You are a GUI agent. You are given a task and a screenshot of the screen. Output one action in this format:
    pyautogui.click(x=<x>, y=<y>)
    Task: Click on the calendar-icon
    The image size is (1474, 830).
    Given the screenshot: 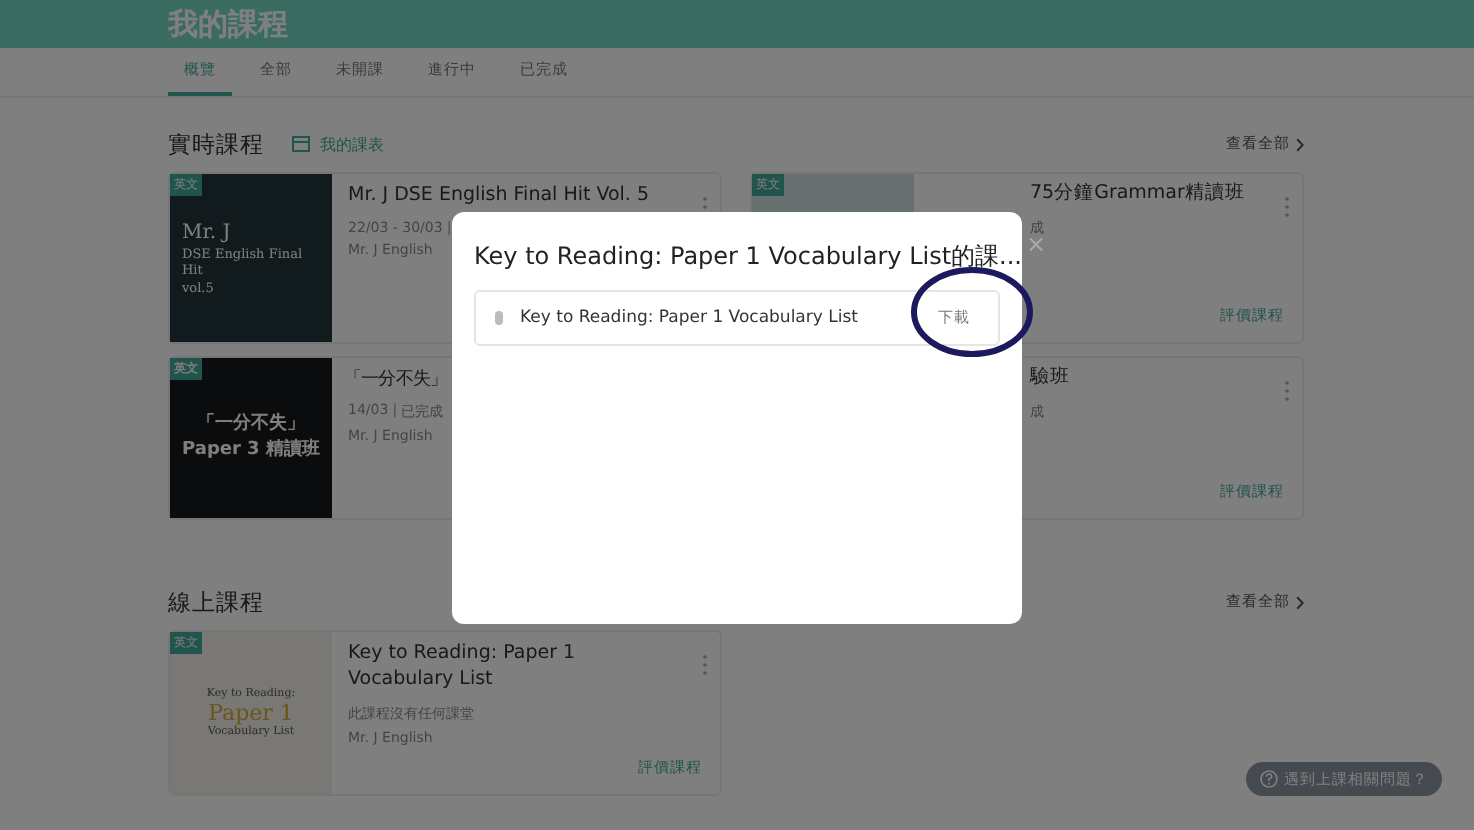 What is the action you would take?
    pyautogui.click(x=301, y=144)
    